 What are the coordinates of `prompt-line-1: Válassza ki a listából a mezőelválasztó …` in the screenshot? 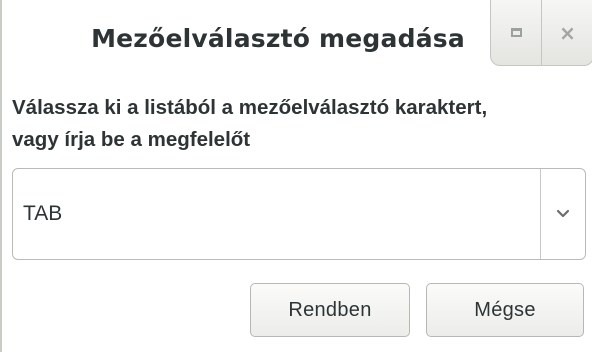 It's located at (250, 107).